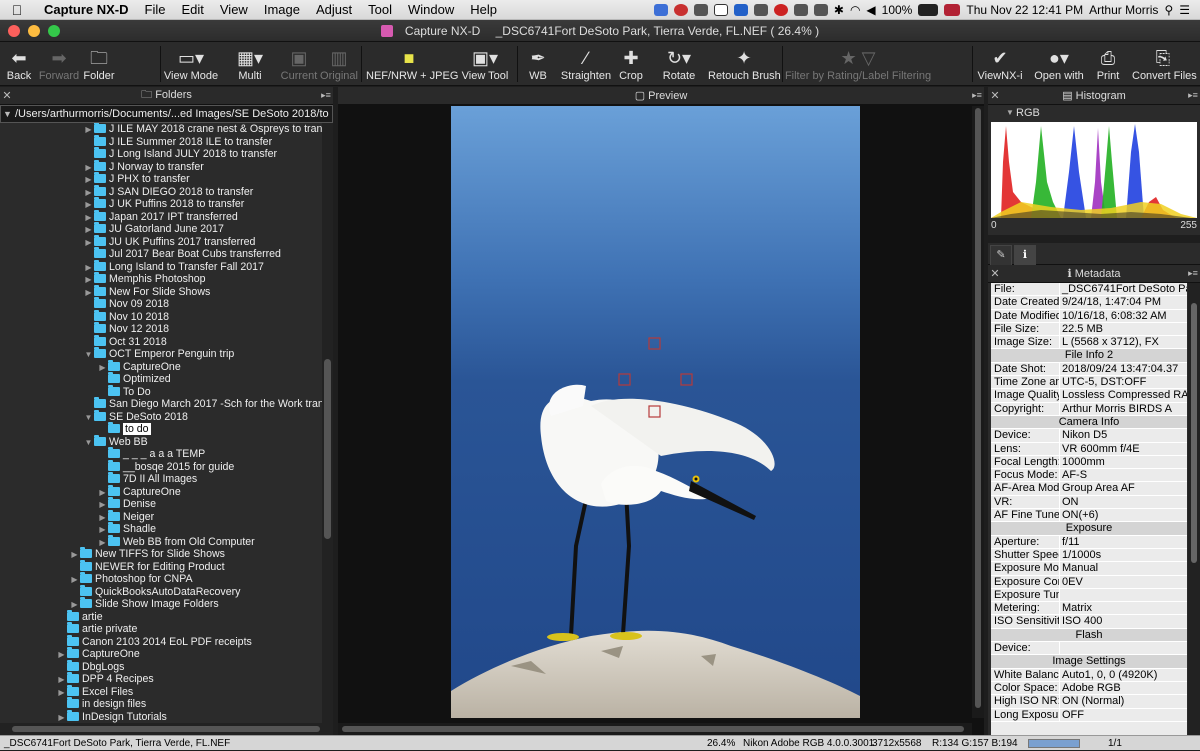 Image resolution: width=1200 pixels, height=751 pixels. I want to click on clock: Thu Nov 22 12:41 PM, so click(1024, 10).